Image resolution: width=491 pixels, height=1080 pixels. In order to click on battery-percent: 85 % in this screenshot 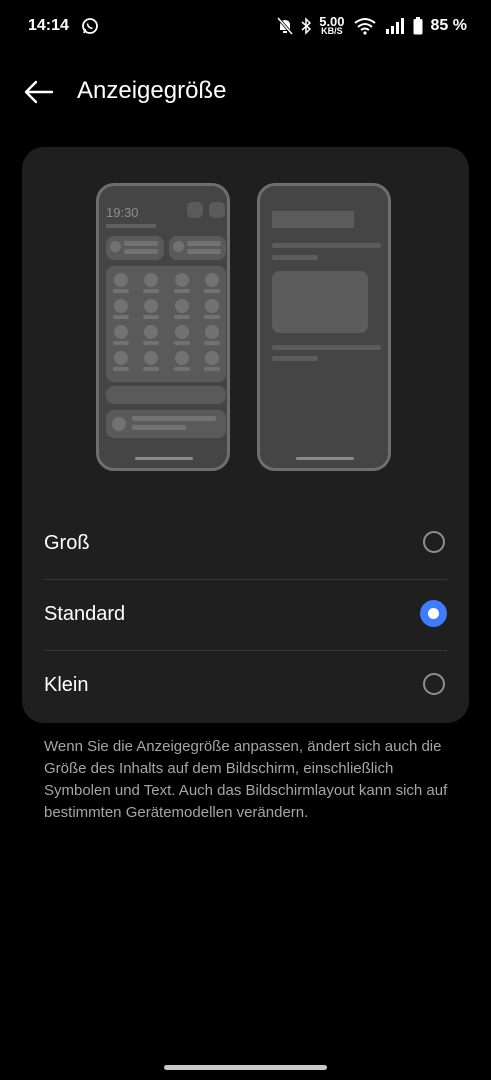, I will do `click(448, 25)`.